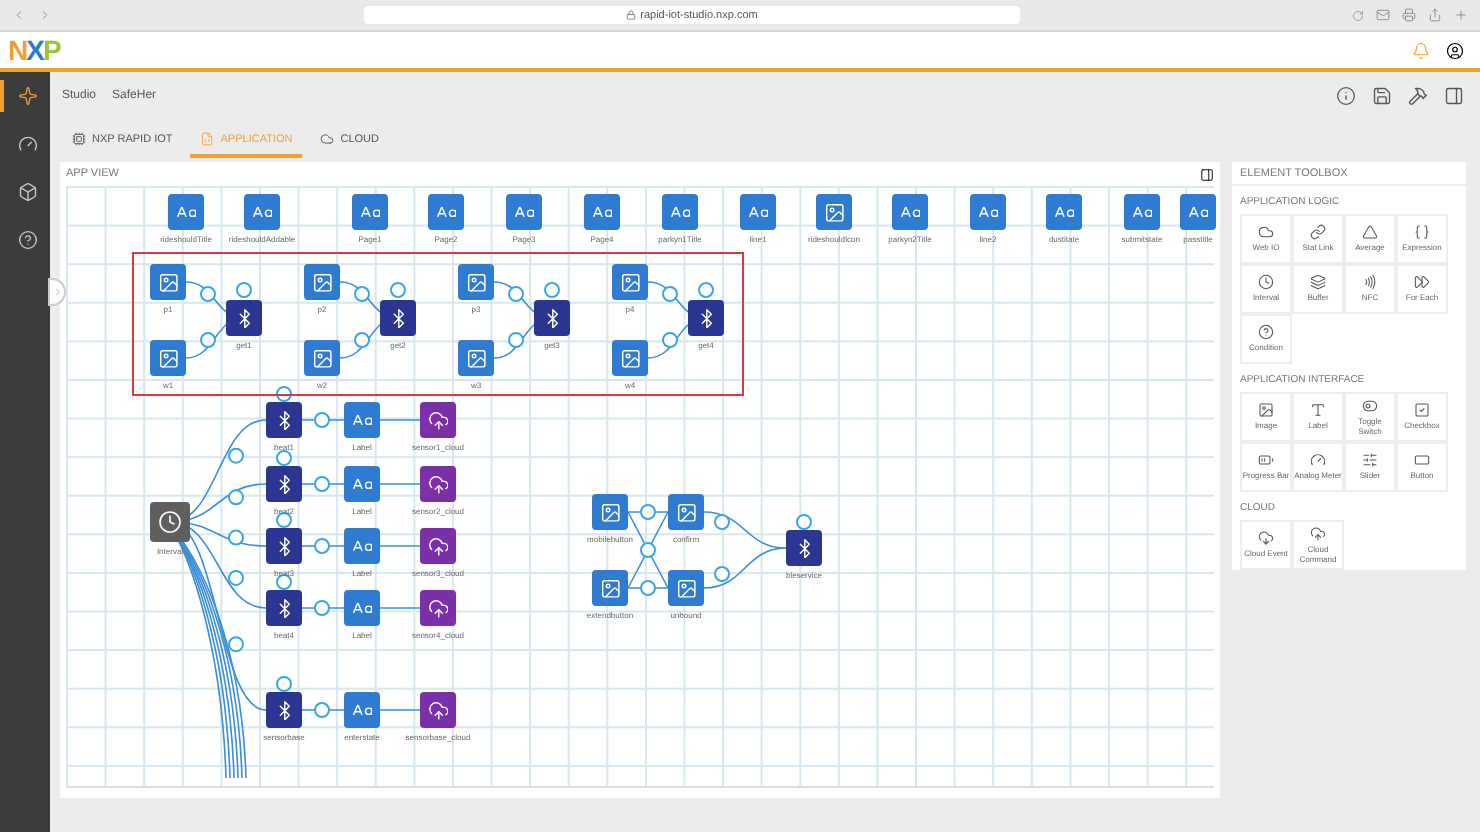 Image resolution: width=1480 pixels, height=832 pixels. I want to click on mail-icon, so click(1383, 15).